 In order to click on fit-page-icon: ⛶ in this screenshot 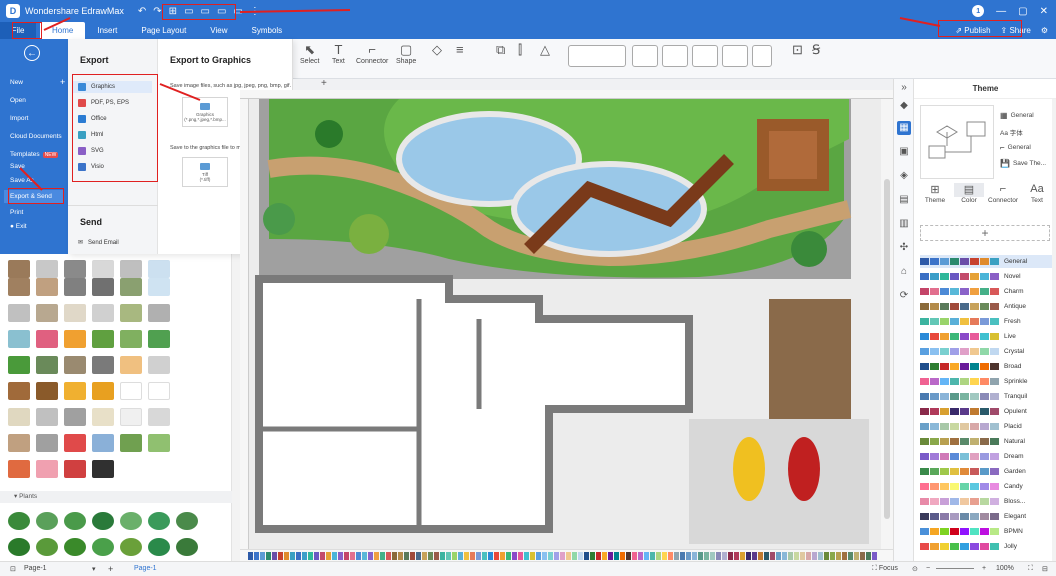, I will do `click(1030, 569)`.